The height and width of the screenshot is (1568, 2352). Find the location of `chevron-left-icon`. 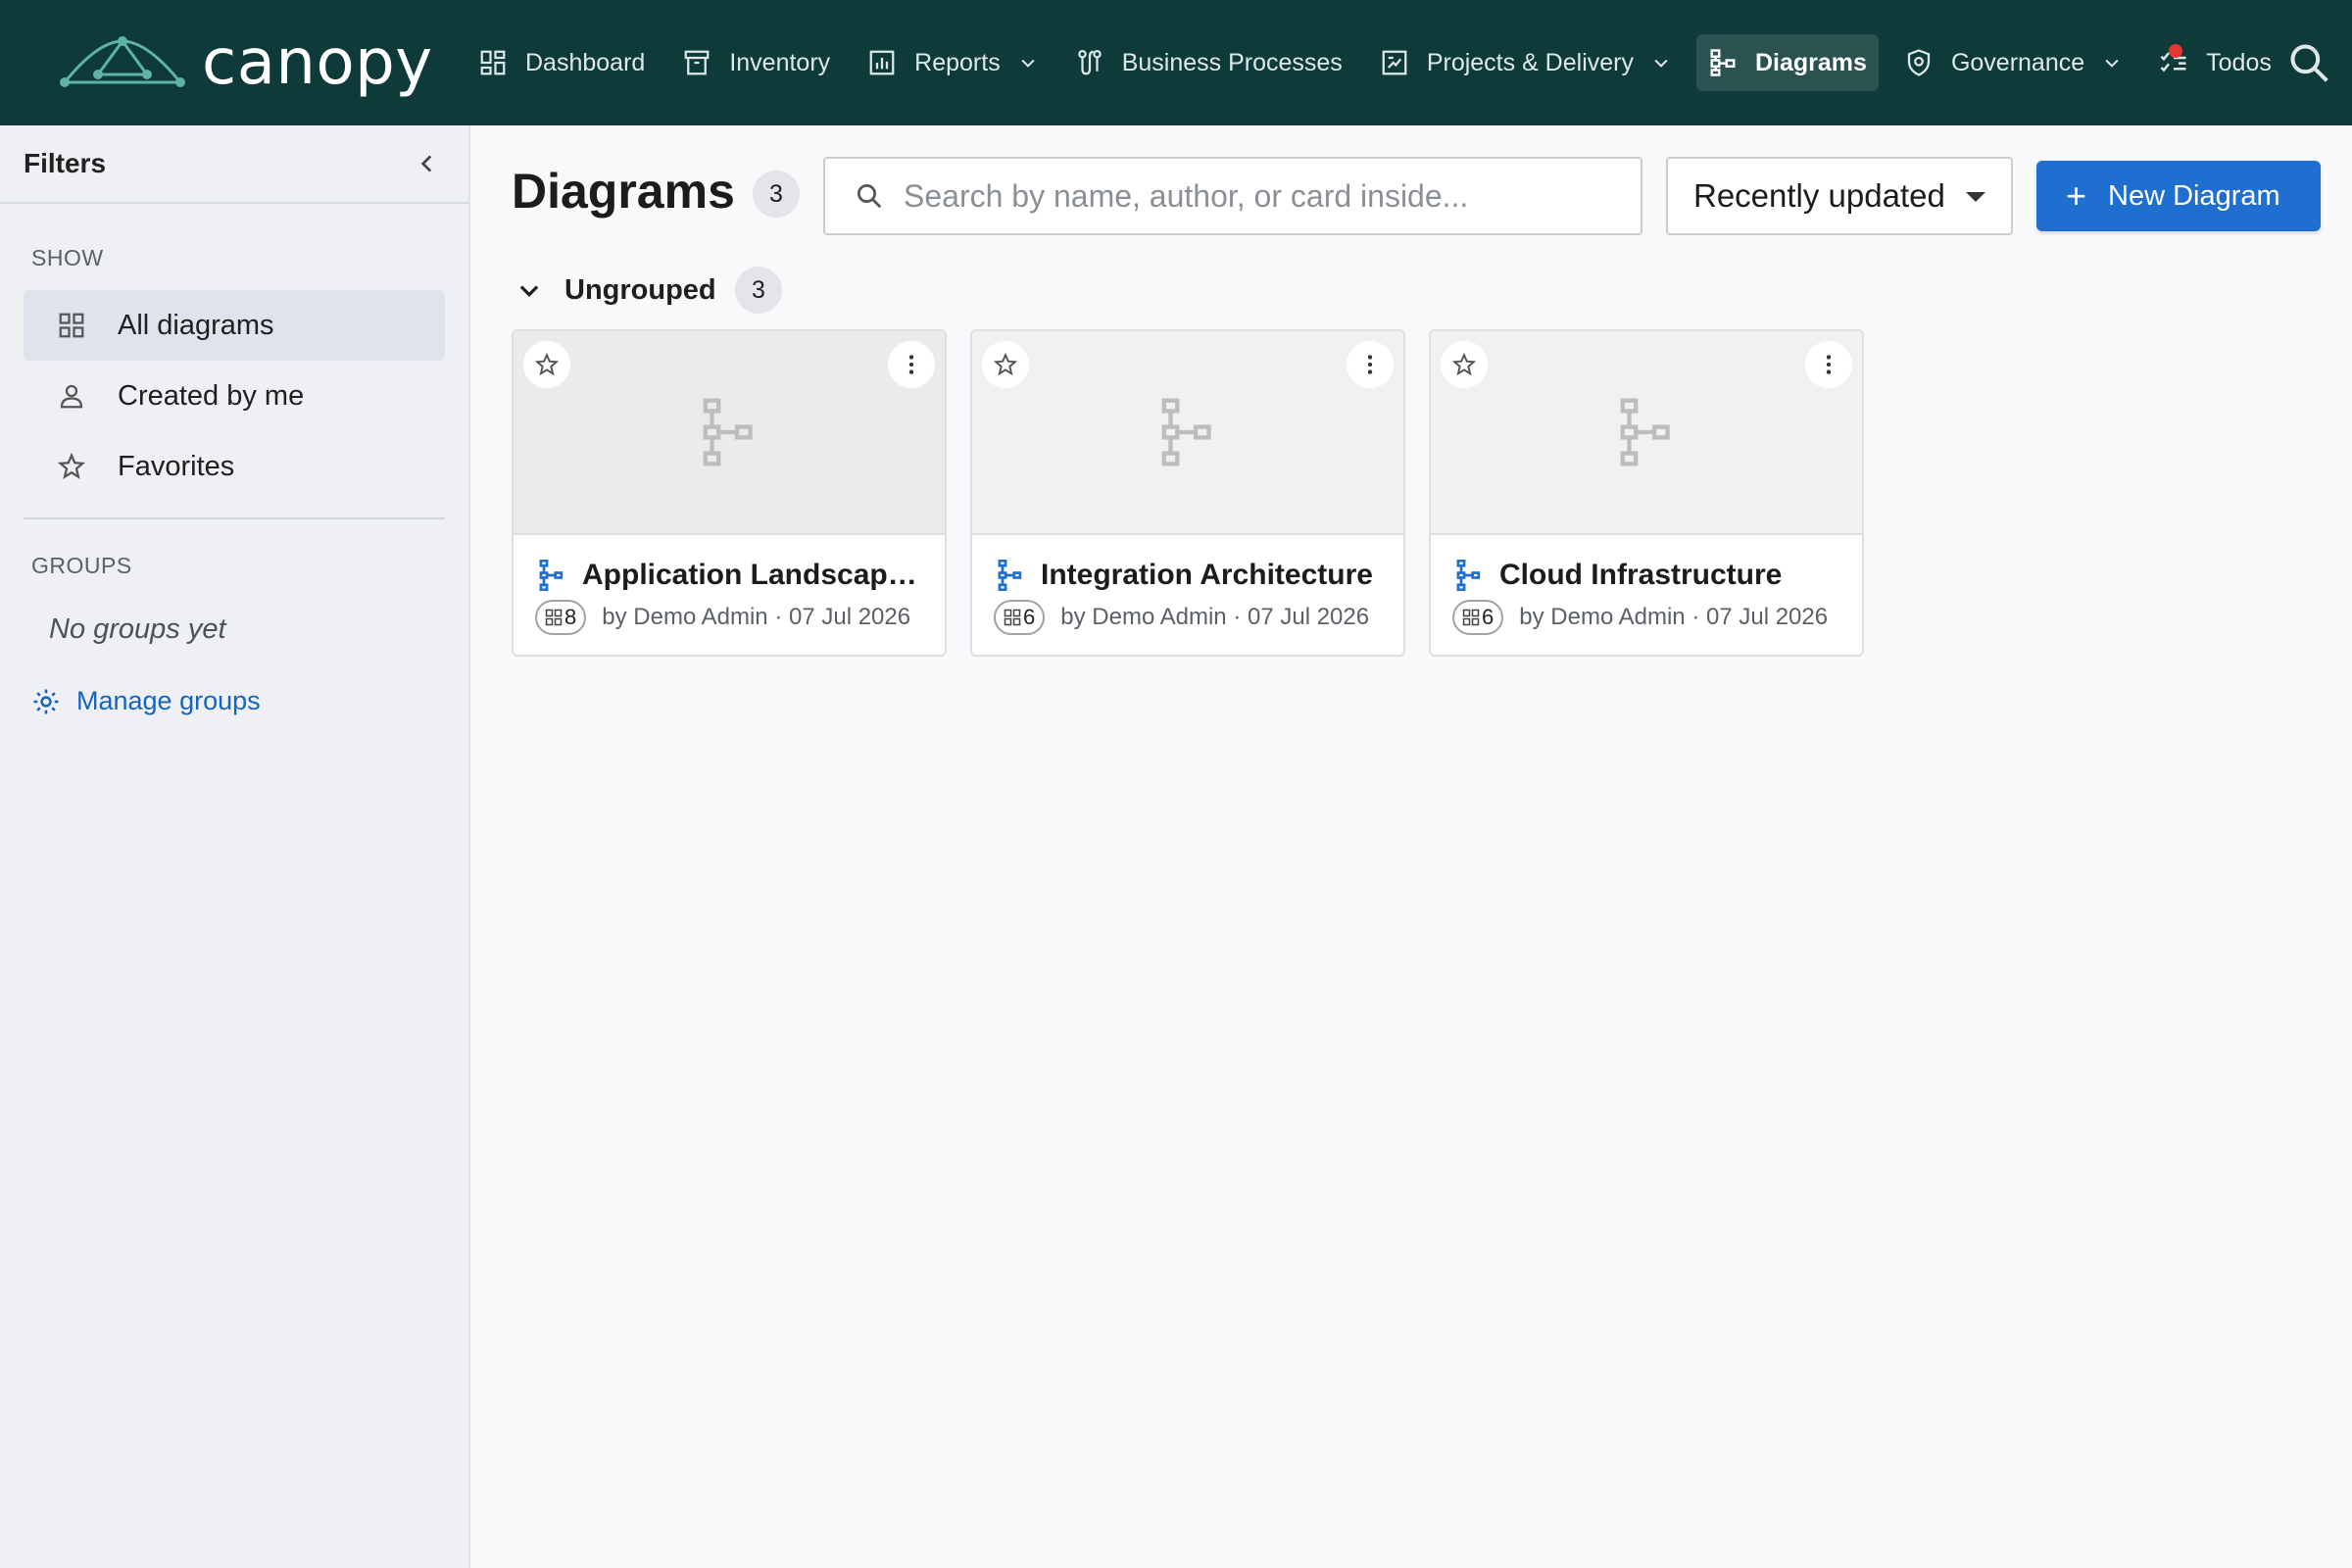

chevron-left-icon is located at coordinates (426, 163).